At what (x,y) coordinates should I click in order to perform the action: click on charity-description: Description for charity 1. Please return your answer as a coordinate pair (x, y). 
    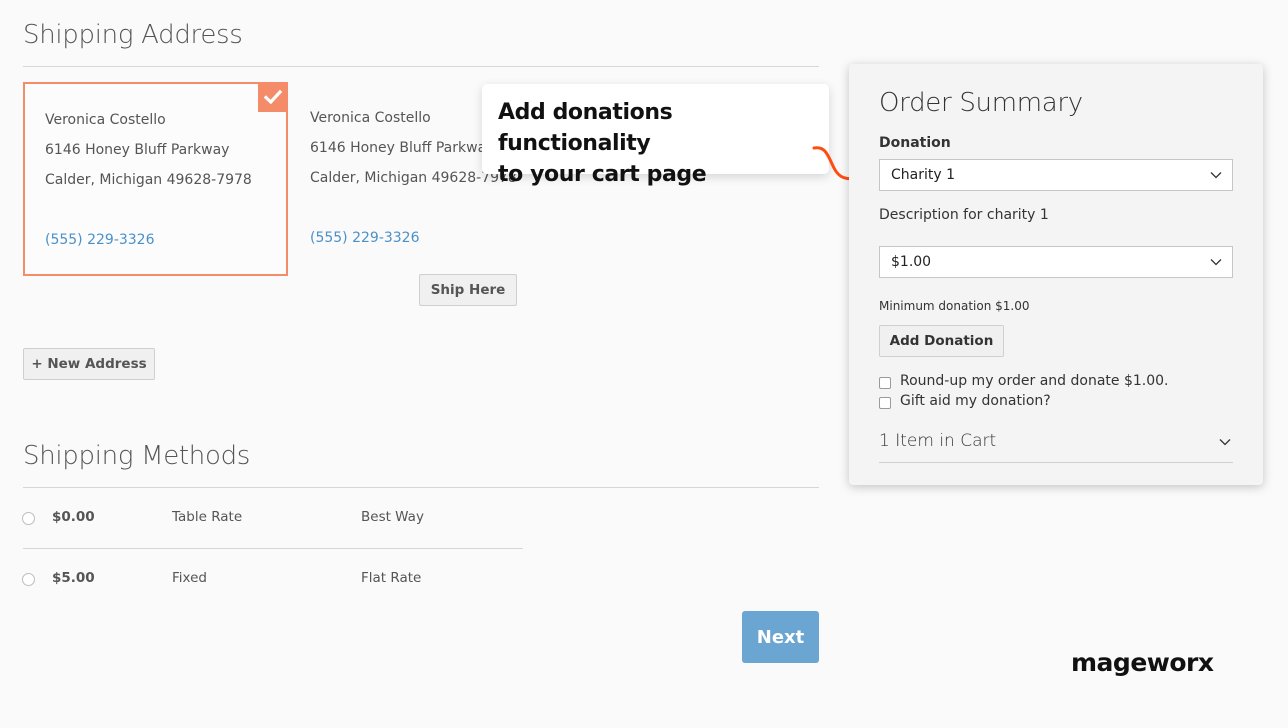
    Looking at the image, I should click on (964, 215).